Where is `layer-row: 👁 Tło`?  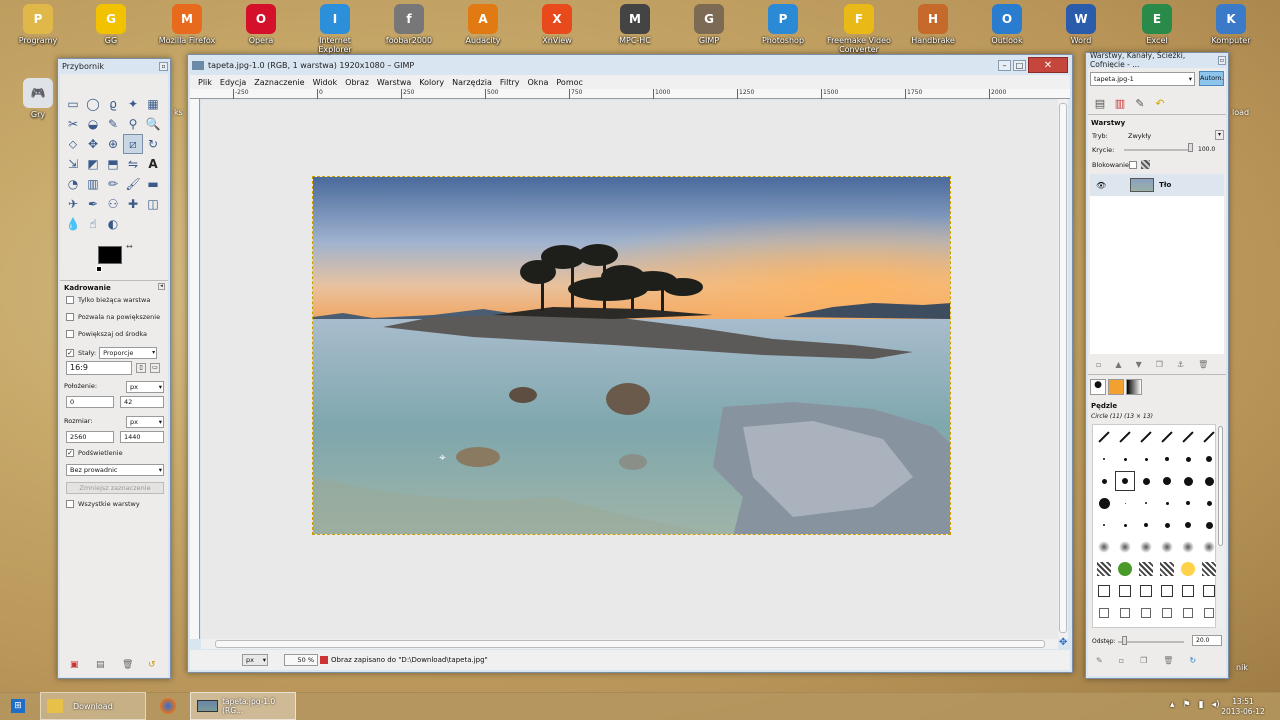
layer-row: 👁 Tło is located at coordinates (1157, 185).